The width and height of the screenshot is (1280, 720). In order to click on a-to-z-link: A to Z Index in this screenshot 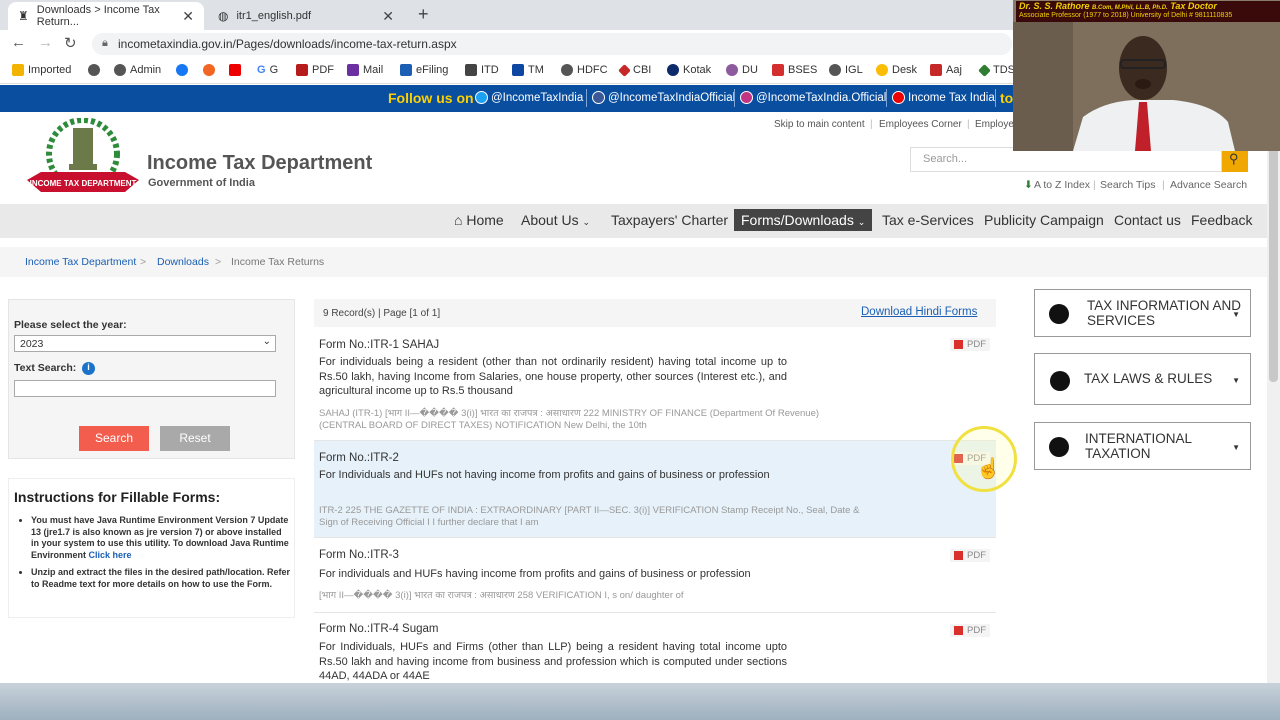, I will do `click(1062, 185)`.